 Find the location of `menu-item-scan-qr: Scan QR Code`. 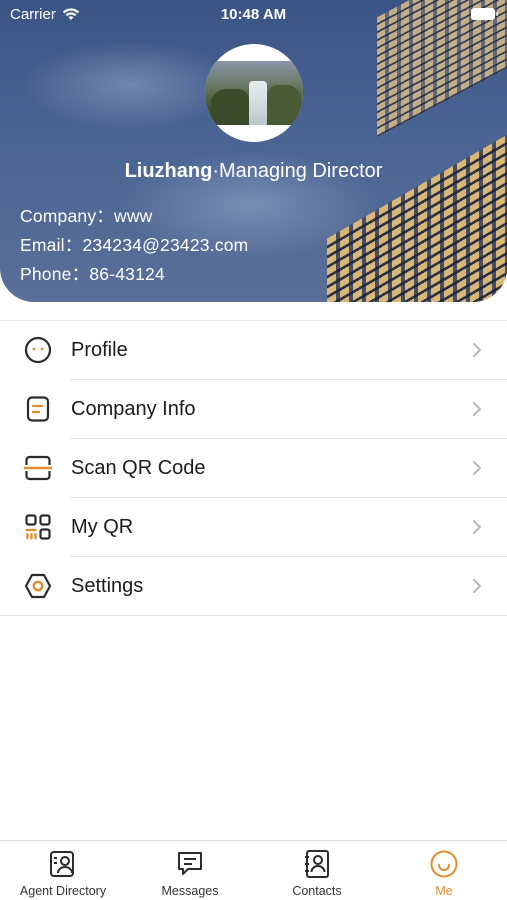

menu-item-scan-qr: Scan QR Code is located at coordinates (253, 468).